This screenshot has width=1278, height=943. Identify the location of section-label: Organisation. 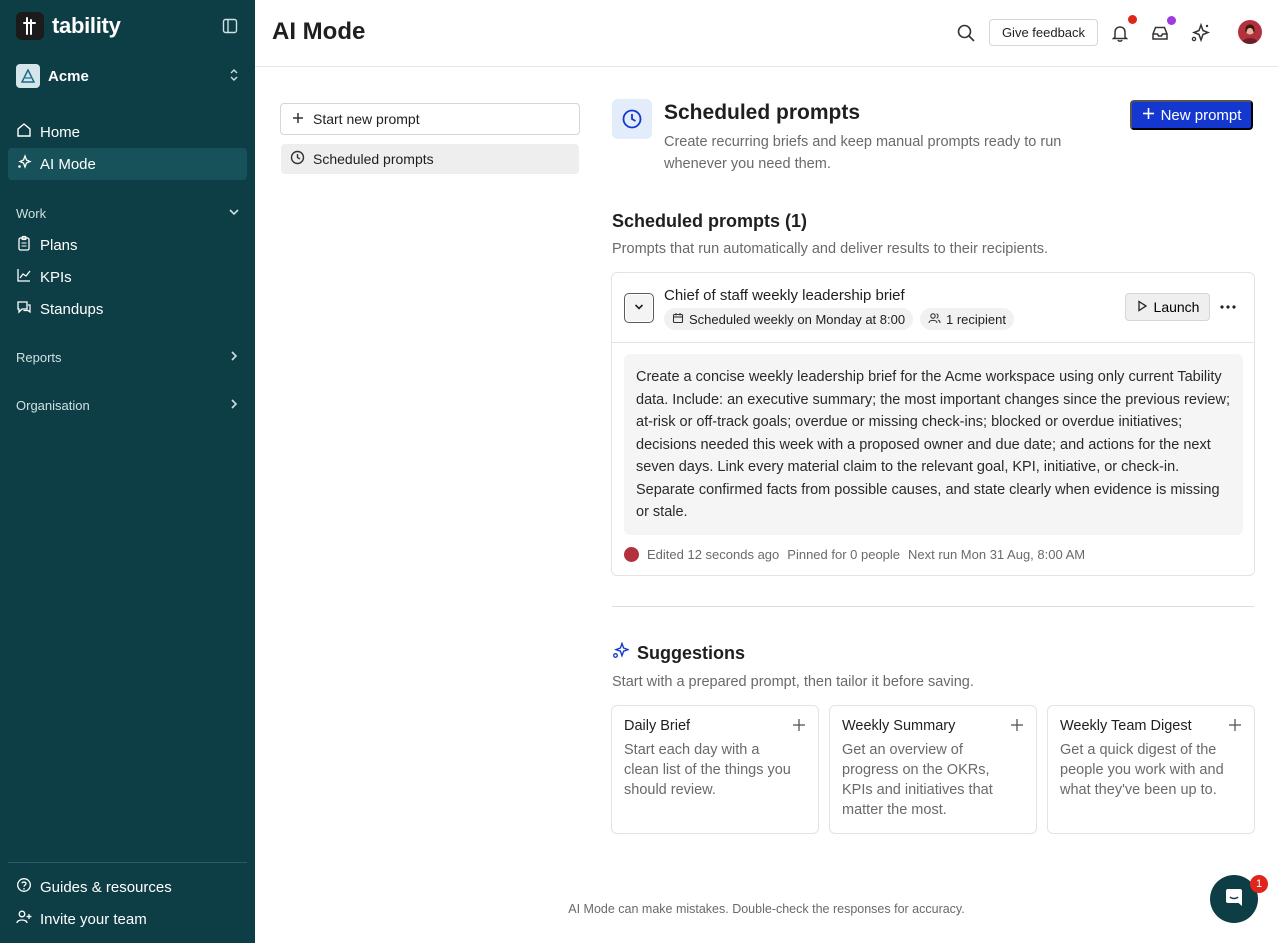
(53, 405).